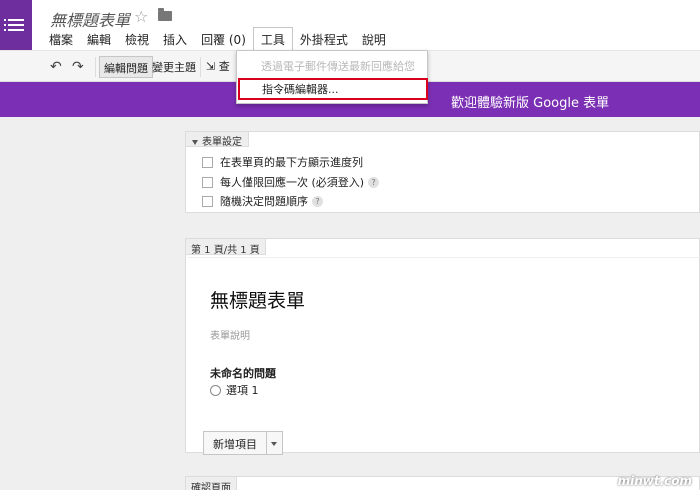 This screenshot has height=490, width=700. Describe the element at coordinates (235, 444) in the screenshot. I see `add-item-label: 新增項目` at that location.